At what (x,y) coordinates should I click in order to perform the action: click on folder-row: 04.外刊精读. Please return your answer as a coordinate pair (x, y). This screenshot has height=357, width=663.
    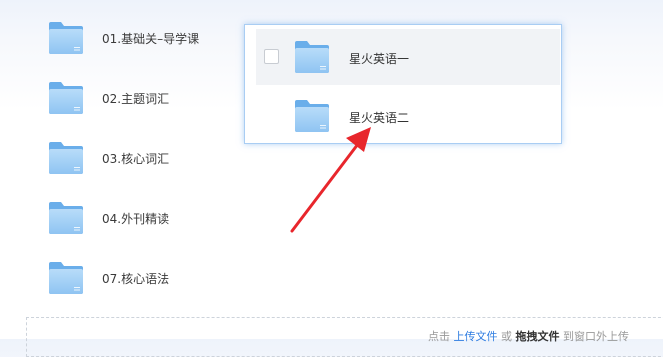
    Looking at the image, I should click on (143, 218).